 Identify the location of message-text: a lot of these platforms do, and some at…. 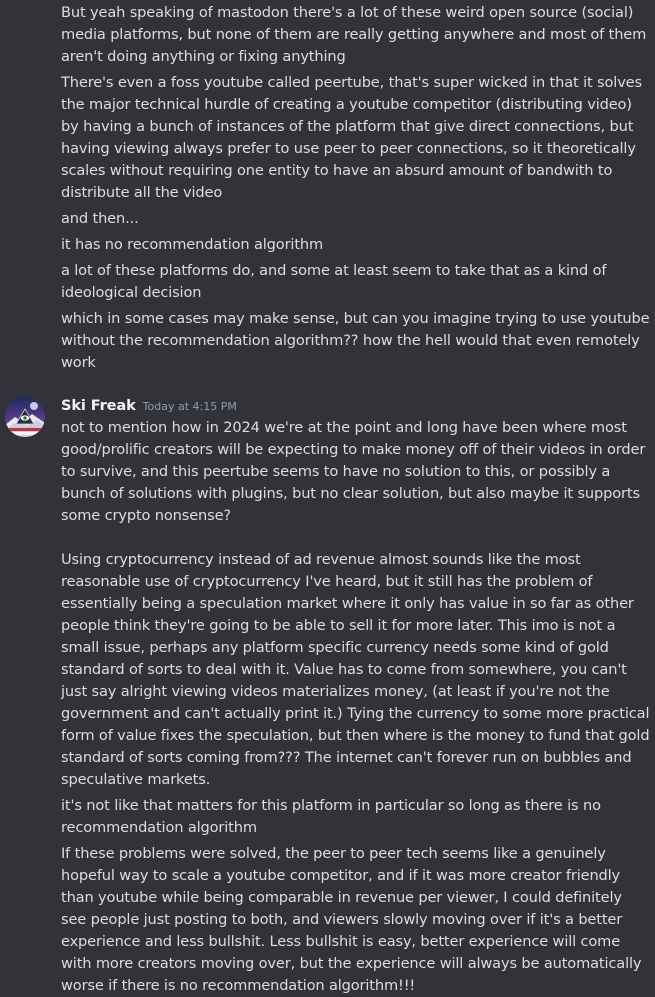
(334, 281).